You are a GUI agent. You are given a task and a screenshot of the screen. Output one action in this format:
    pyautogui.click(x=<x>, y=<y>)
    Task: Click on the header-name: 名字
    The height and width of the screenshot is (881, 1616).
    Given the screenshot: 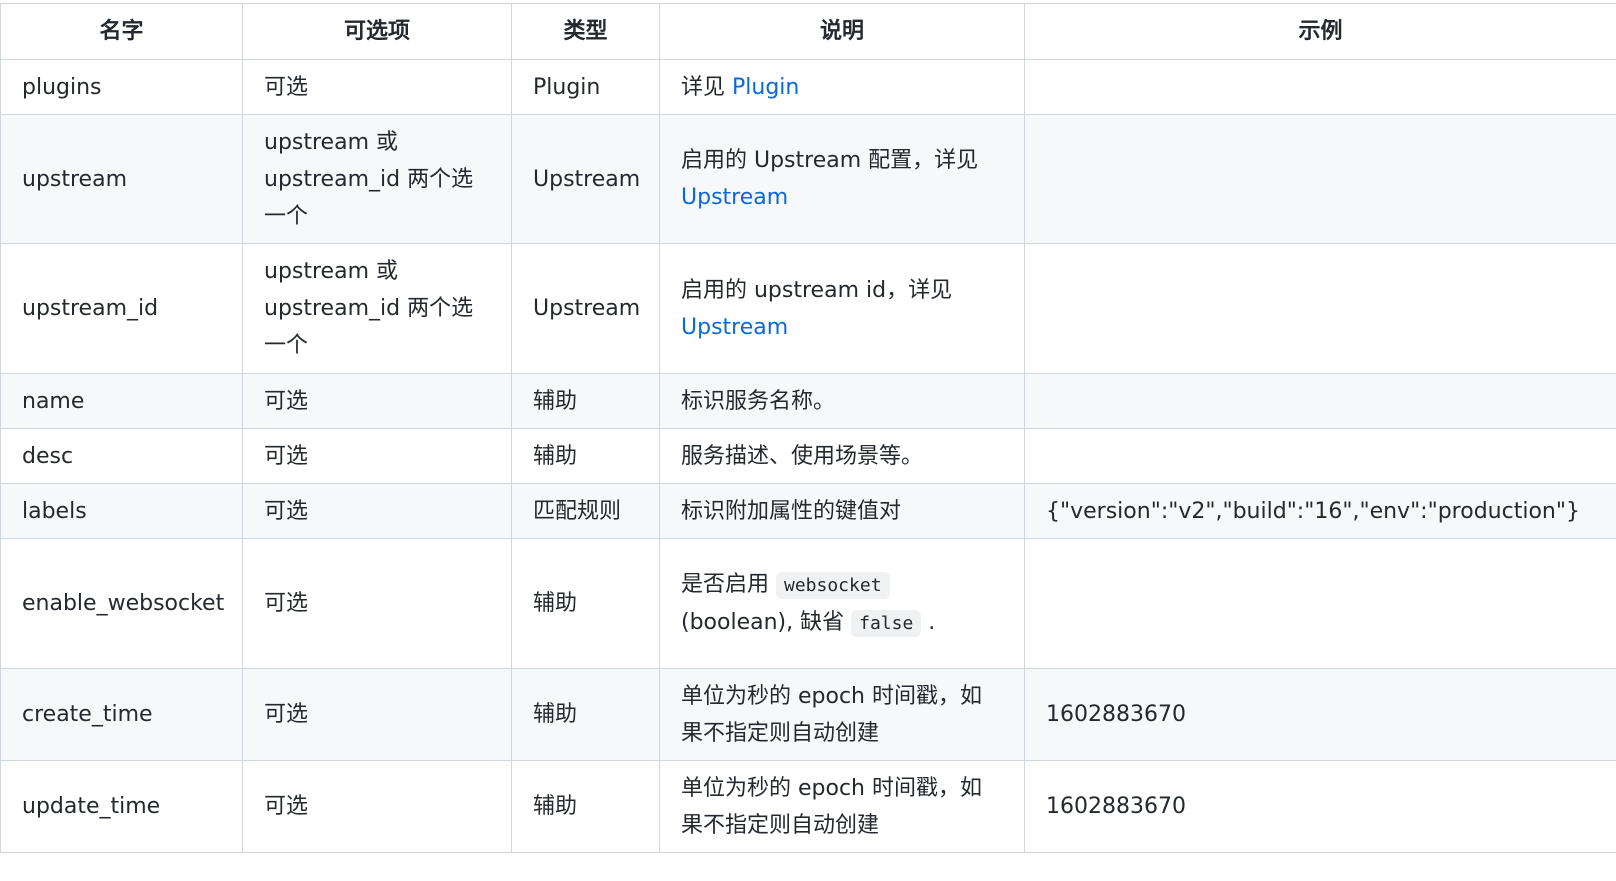 What is the action you would take?
    pyautogui.click(x=121, y=31)
    